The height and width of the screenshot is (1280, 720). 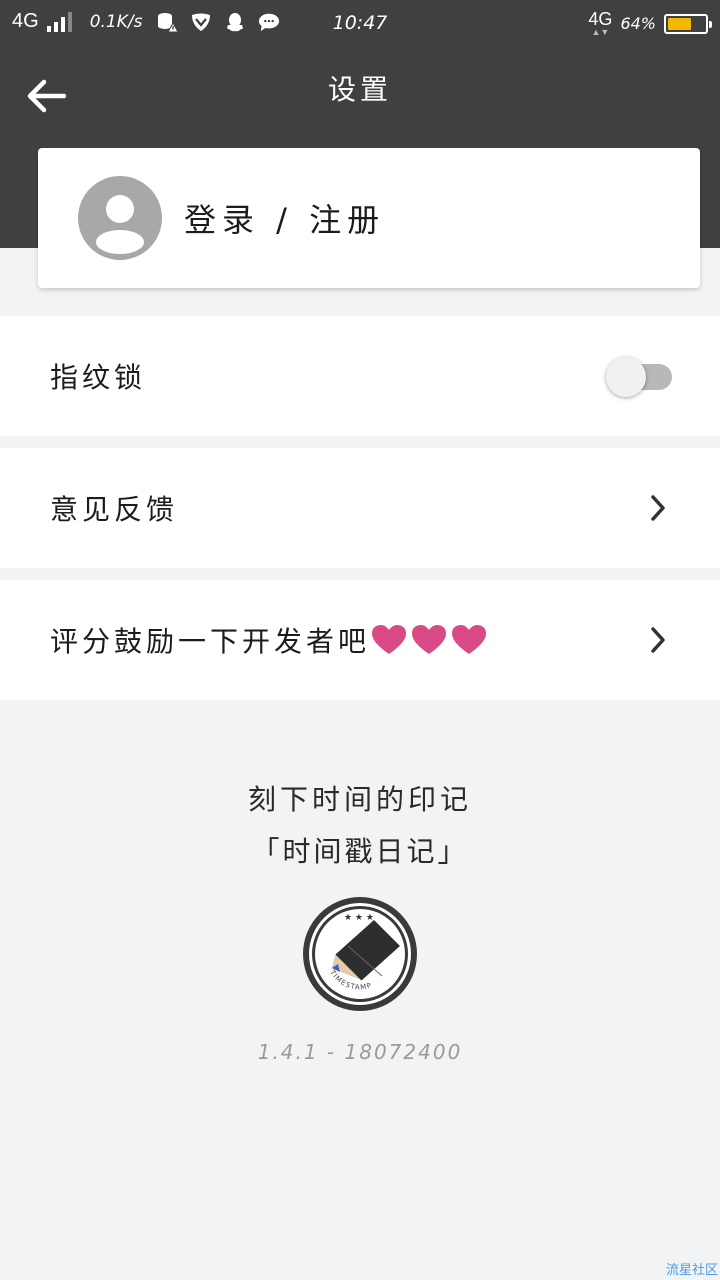 What do you see at coordinates (691, 1270) in the screenshot?
I see `watermark: 流星社区` at bounding box center [691, 1270].